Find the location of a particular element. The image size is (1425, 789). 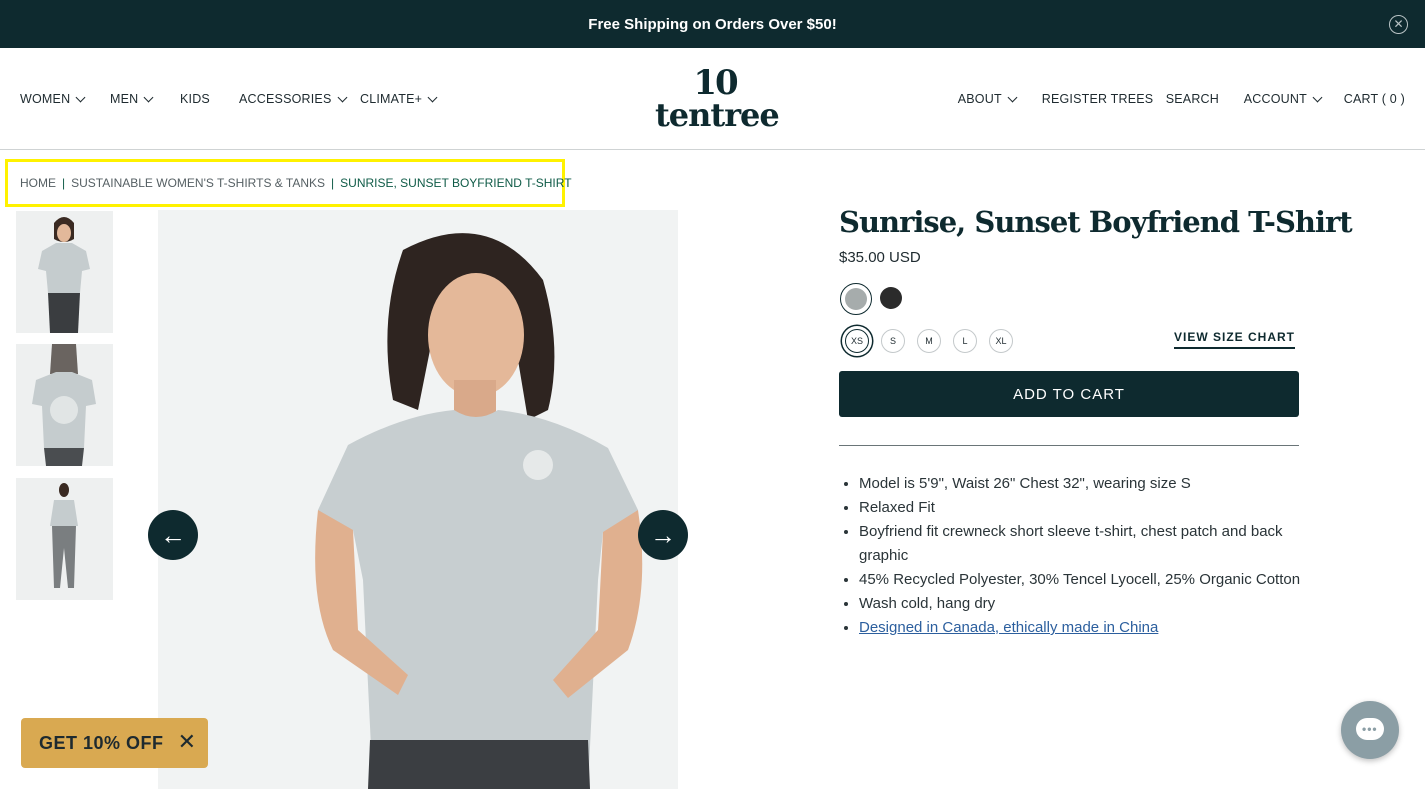

nav-item-search: SEARCH is located at coordinates (1205, 99).